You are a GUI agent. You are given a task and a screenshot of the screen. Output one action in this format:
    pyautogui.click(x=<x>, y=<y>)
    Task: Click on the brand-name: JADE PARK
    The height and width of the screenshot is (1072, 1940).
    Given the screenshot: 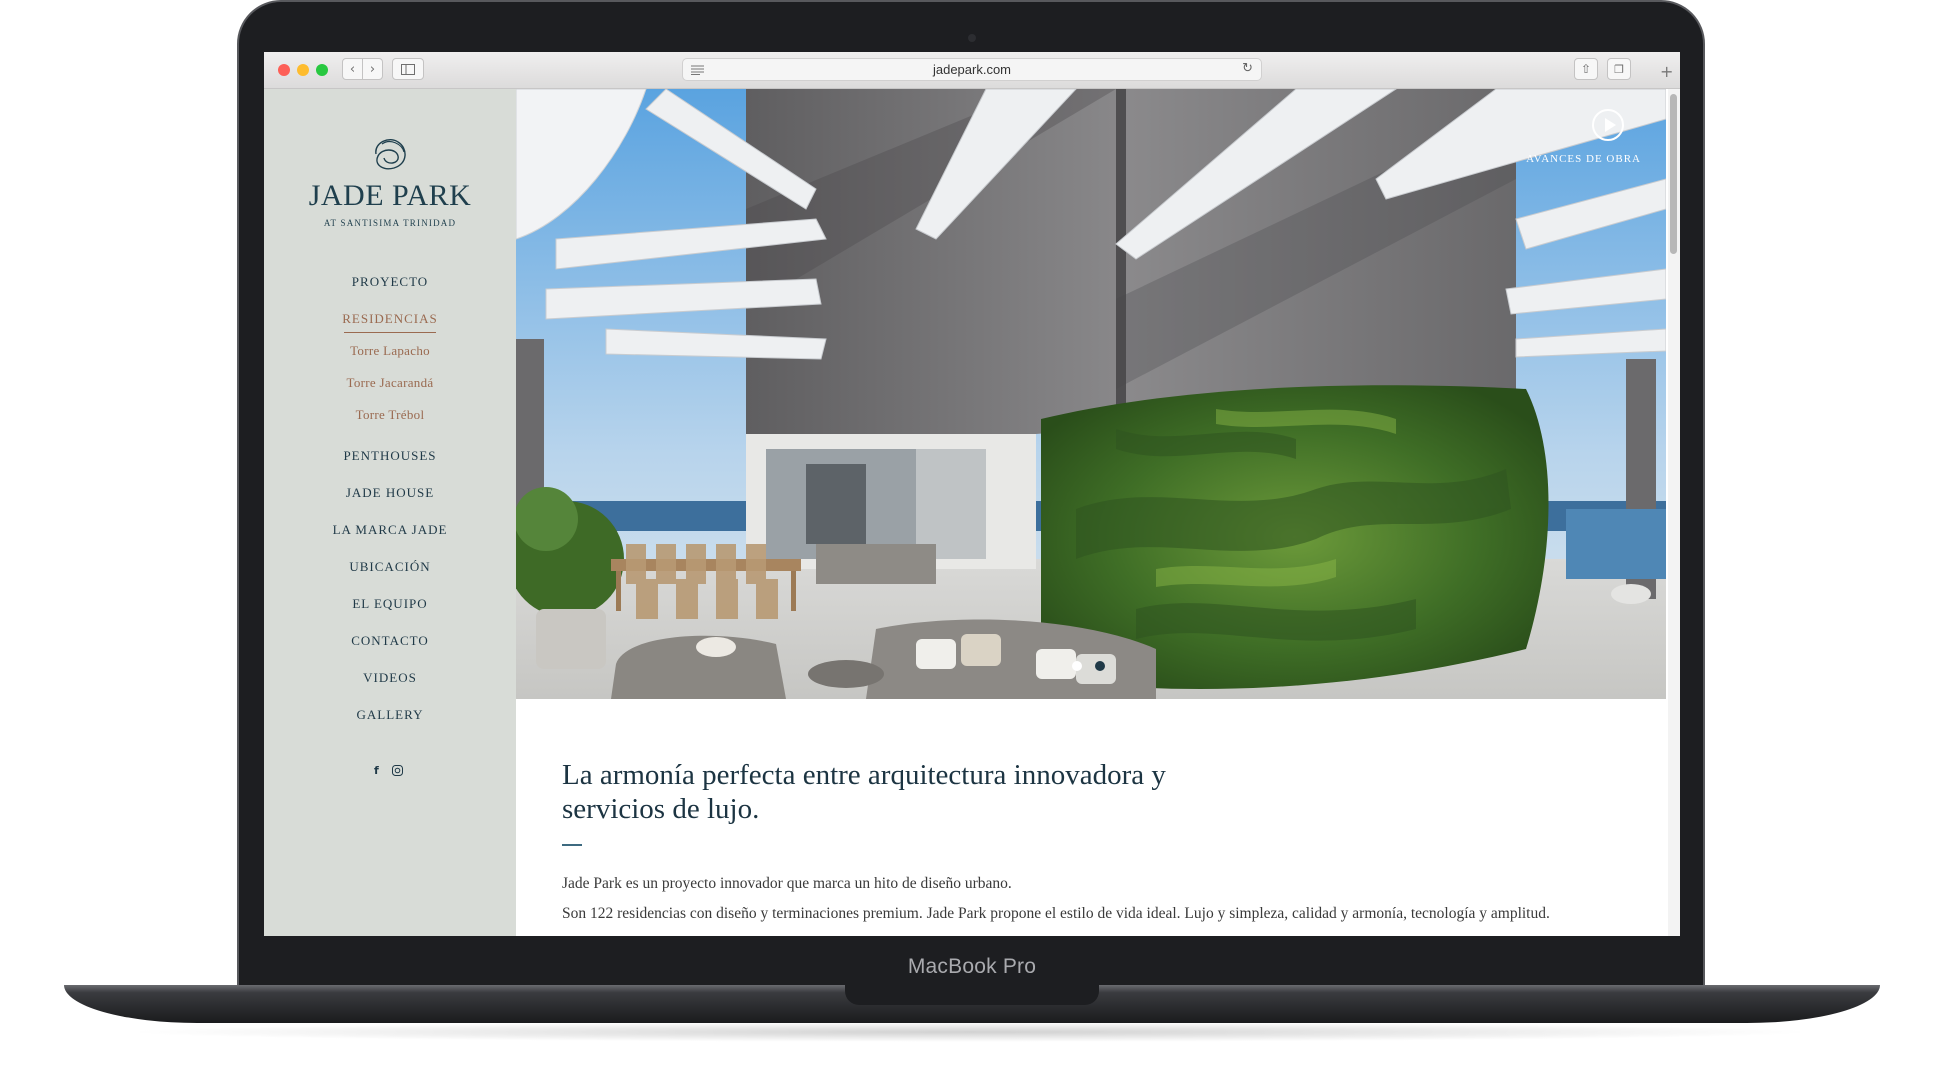 What is the action you would take?
    pyautogui.click(x=390, y=196)
    